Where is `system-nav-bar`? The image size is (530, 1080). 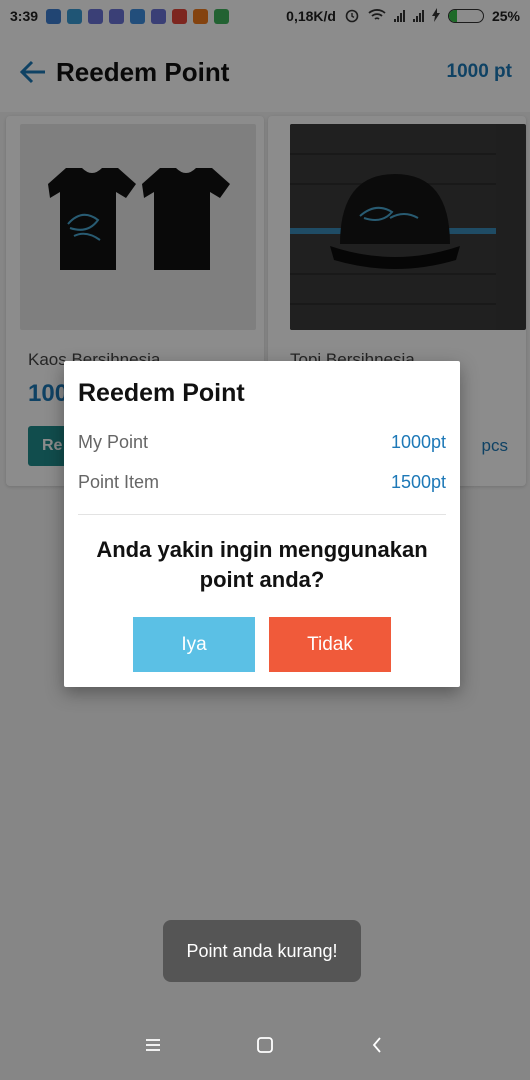
system-nav-bar is located at coordinates (265, 1045).